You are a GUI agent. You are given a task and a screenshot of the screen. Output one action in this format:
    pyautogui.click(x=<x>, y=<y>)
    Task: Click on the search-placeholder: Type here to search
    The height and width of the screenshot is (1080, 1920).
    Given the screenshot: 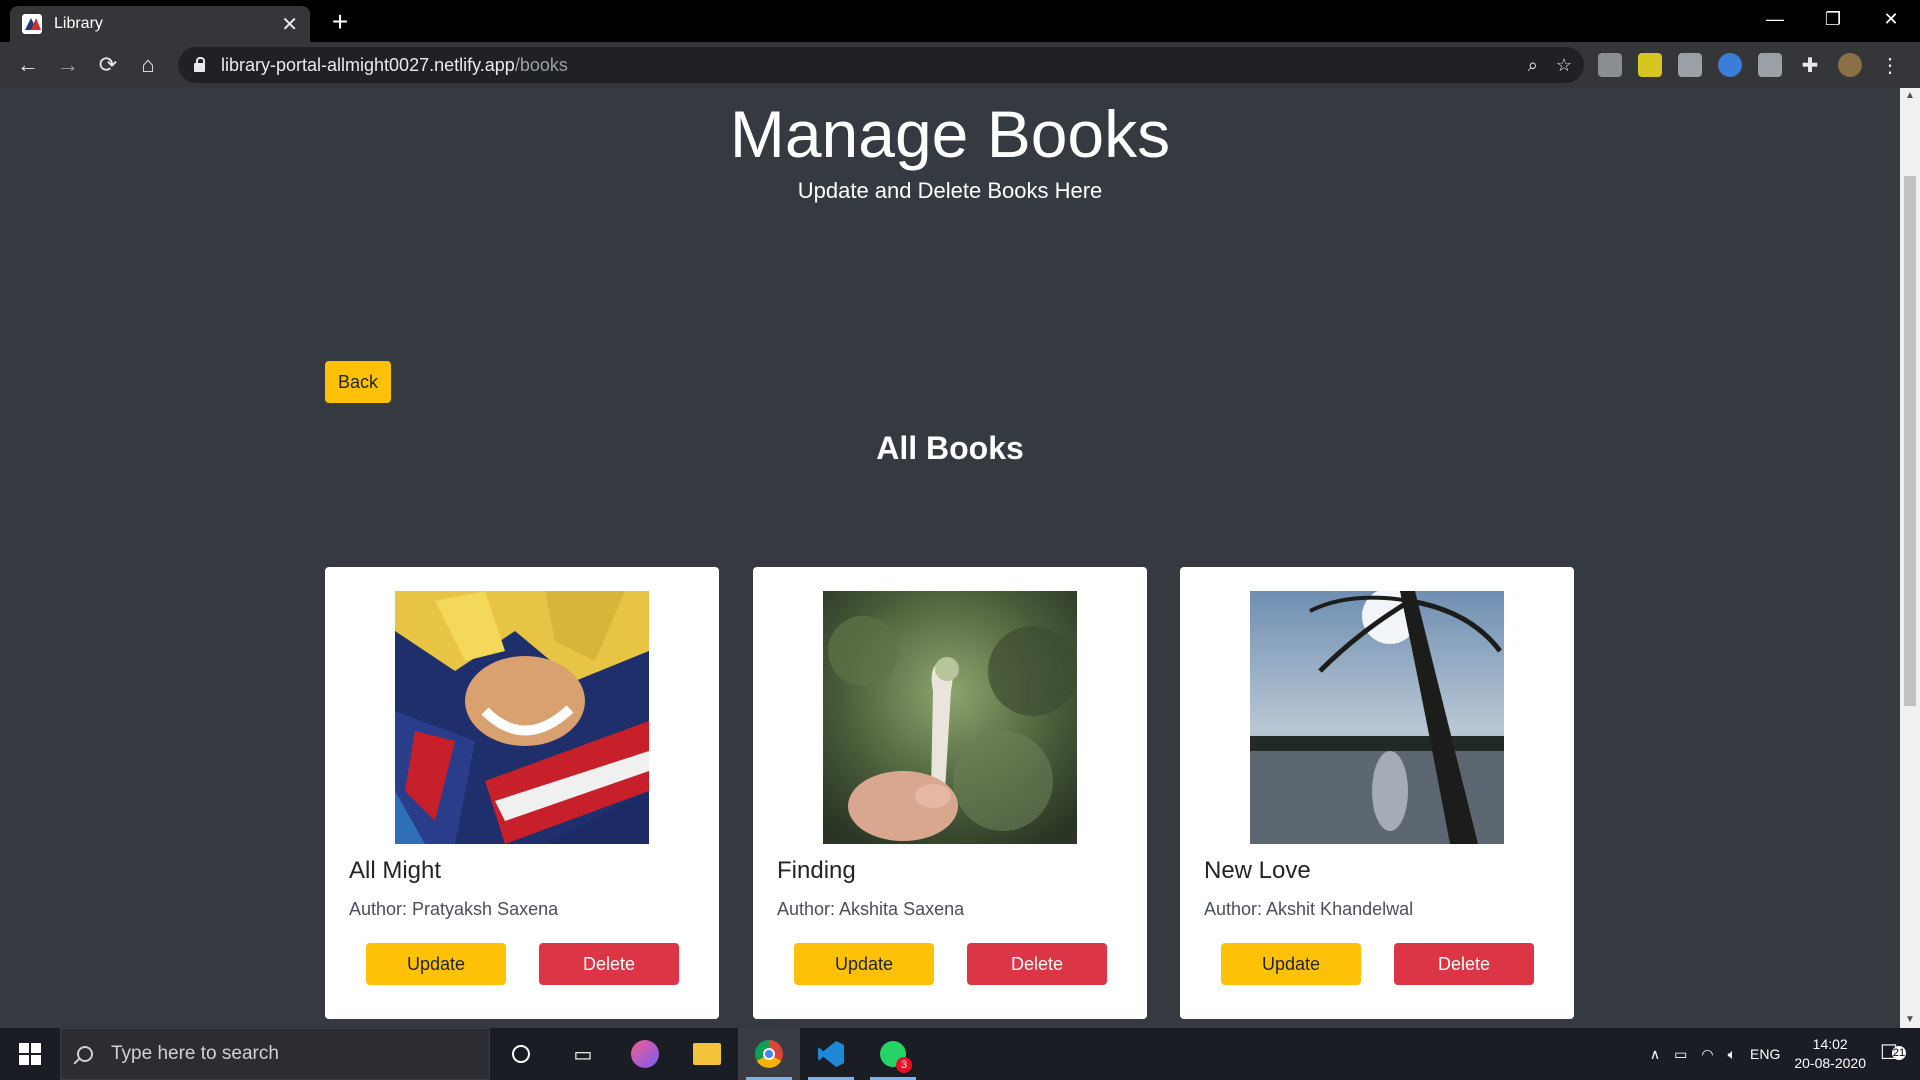 What is the action you would take?
    pyautogui.click(x=195, y=1053)
    